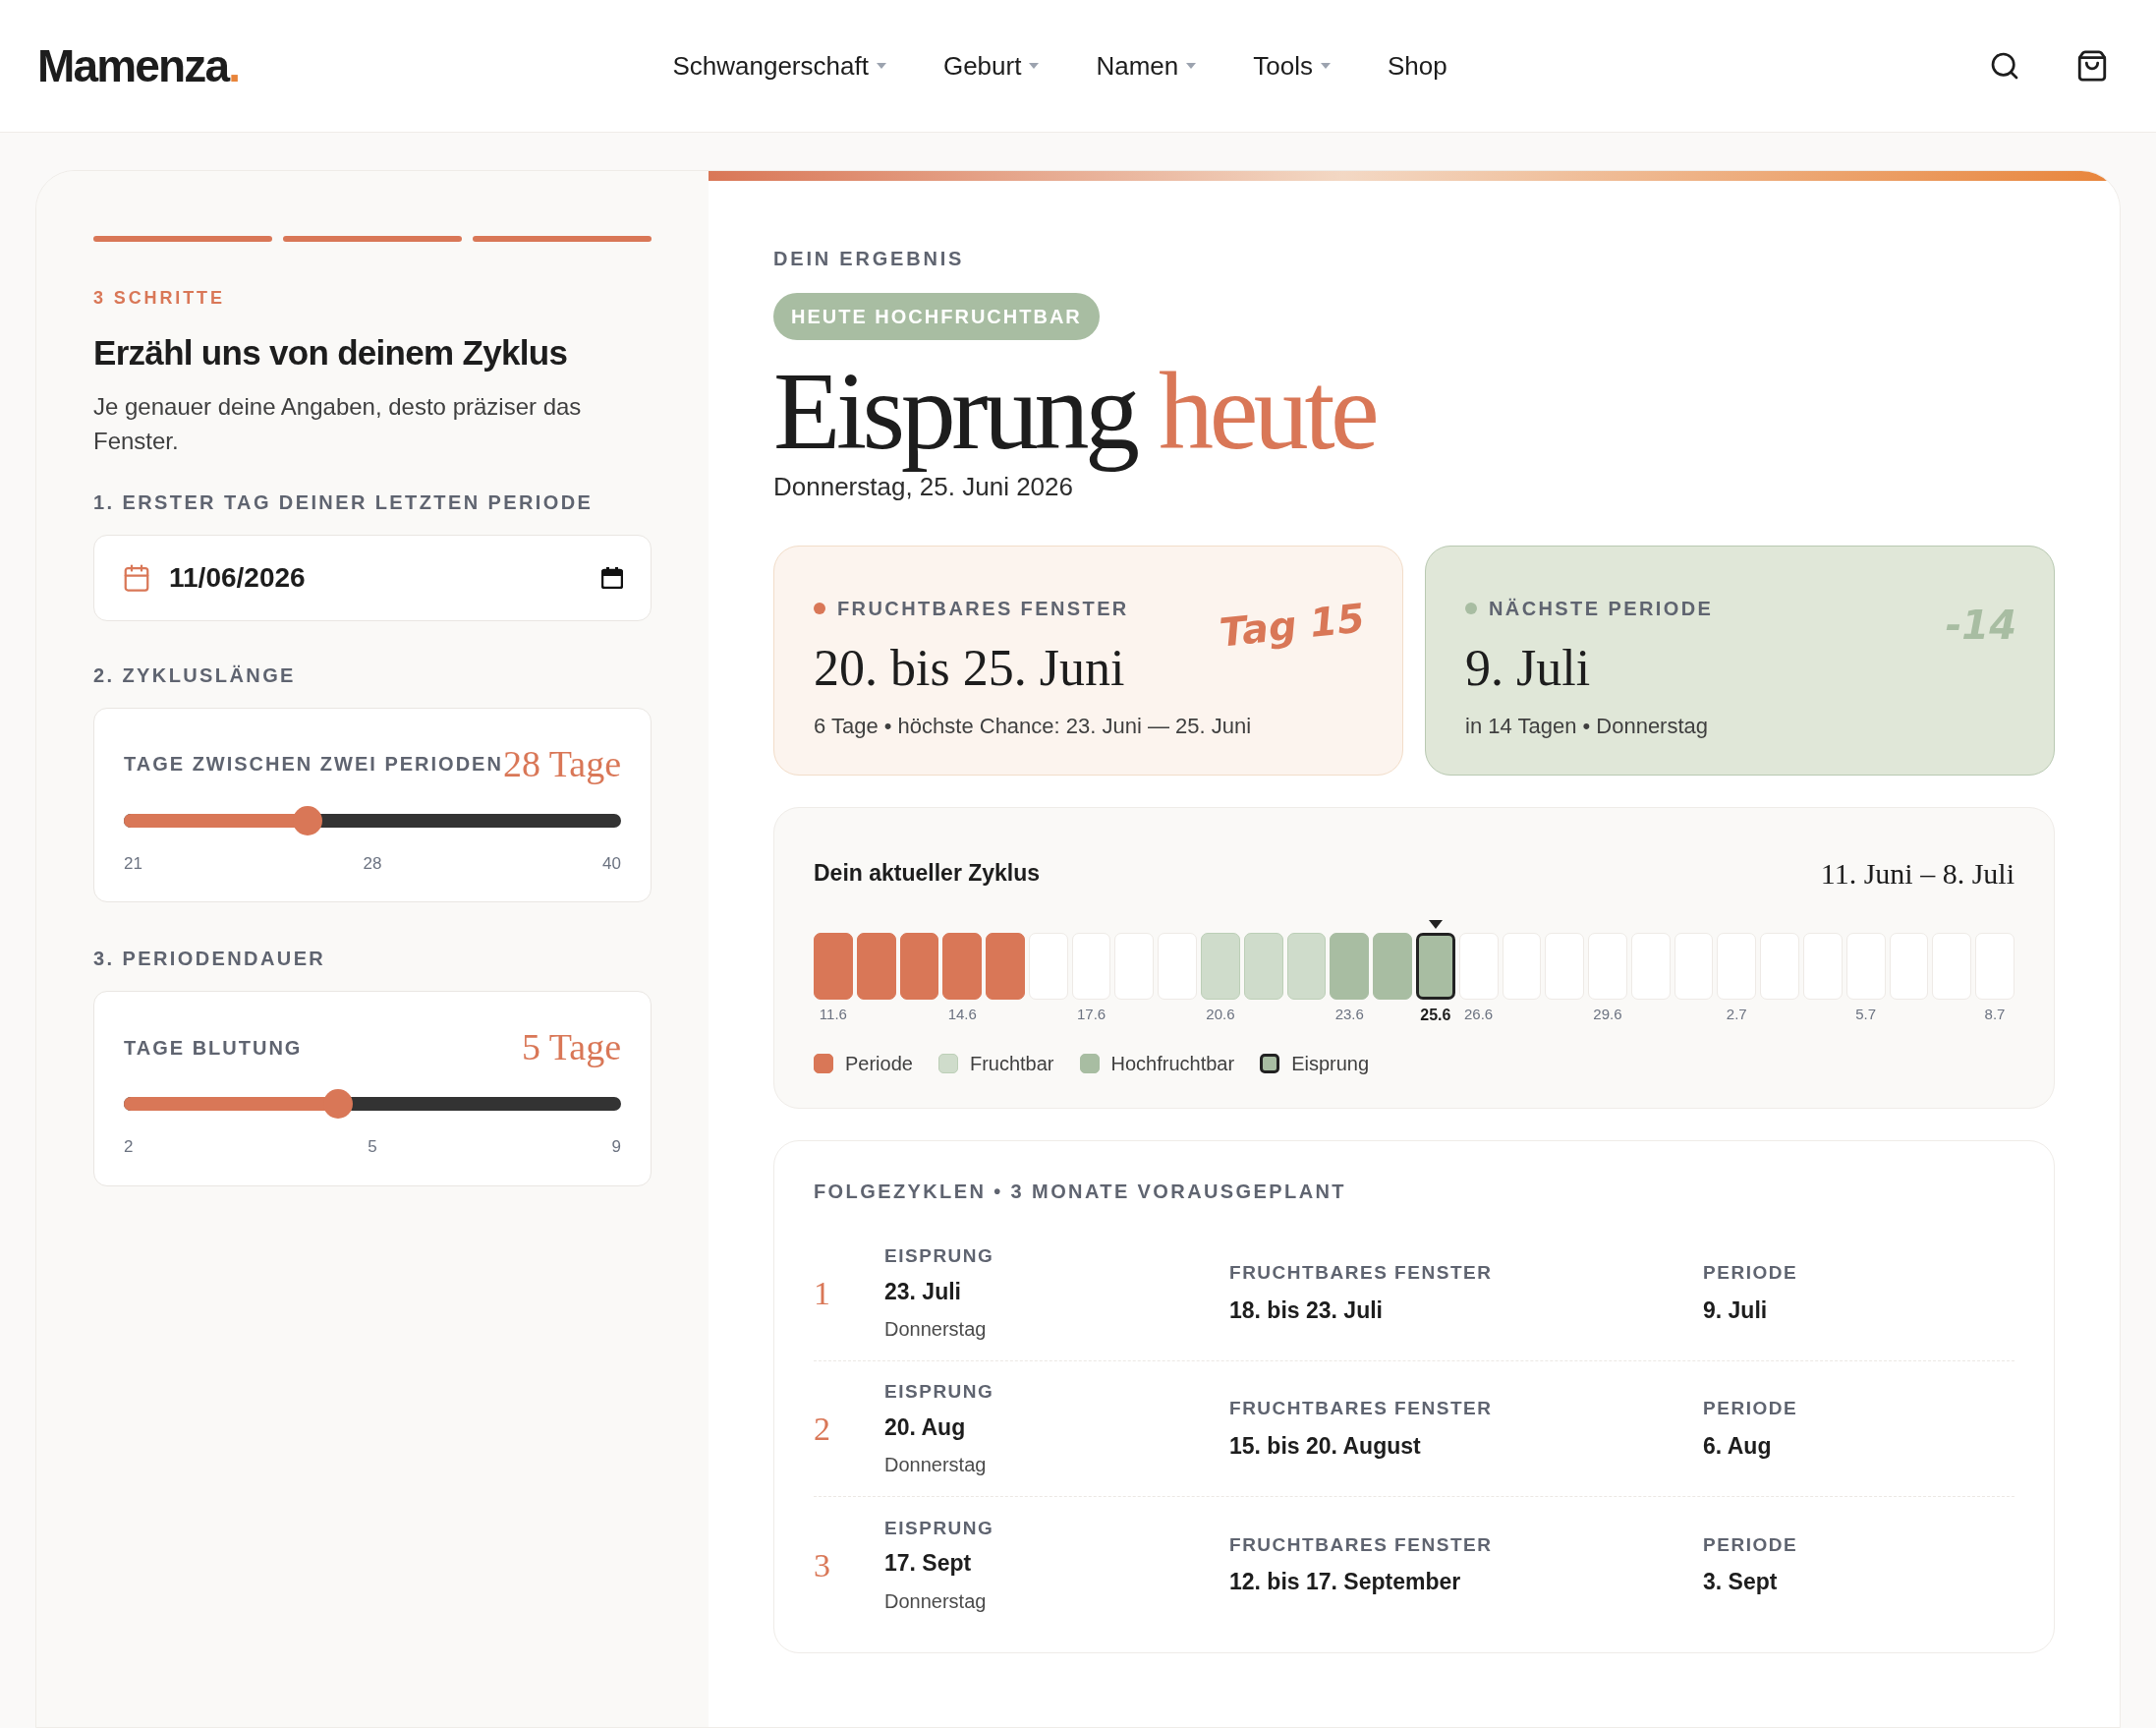  I want to click on ovulation-date: 20. Aug, so click(925, 1427).